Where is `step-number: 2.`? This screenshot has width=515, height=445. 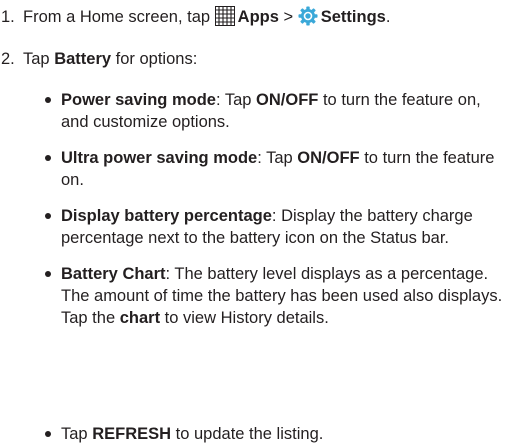 step-number: 2. is located at coordinates (8, 59).